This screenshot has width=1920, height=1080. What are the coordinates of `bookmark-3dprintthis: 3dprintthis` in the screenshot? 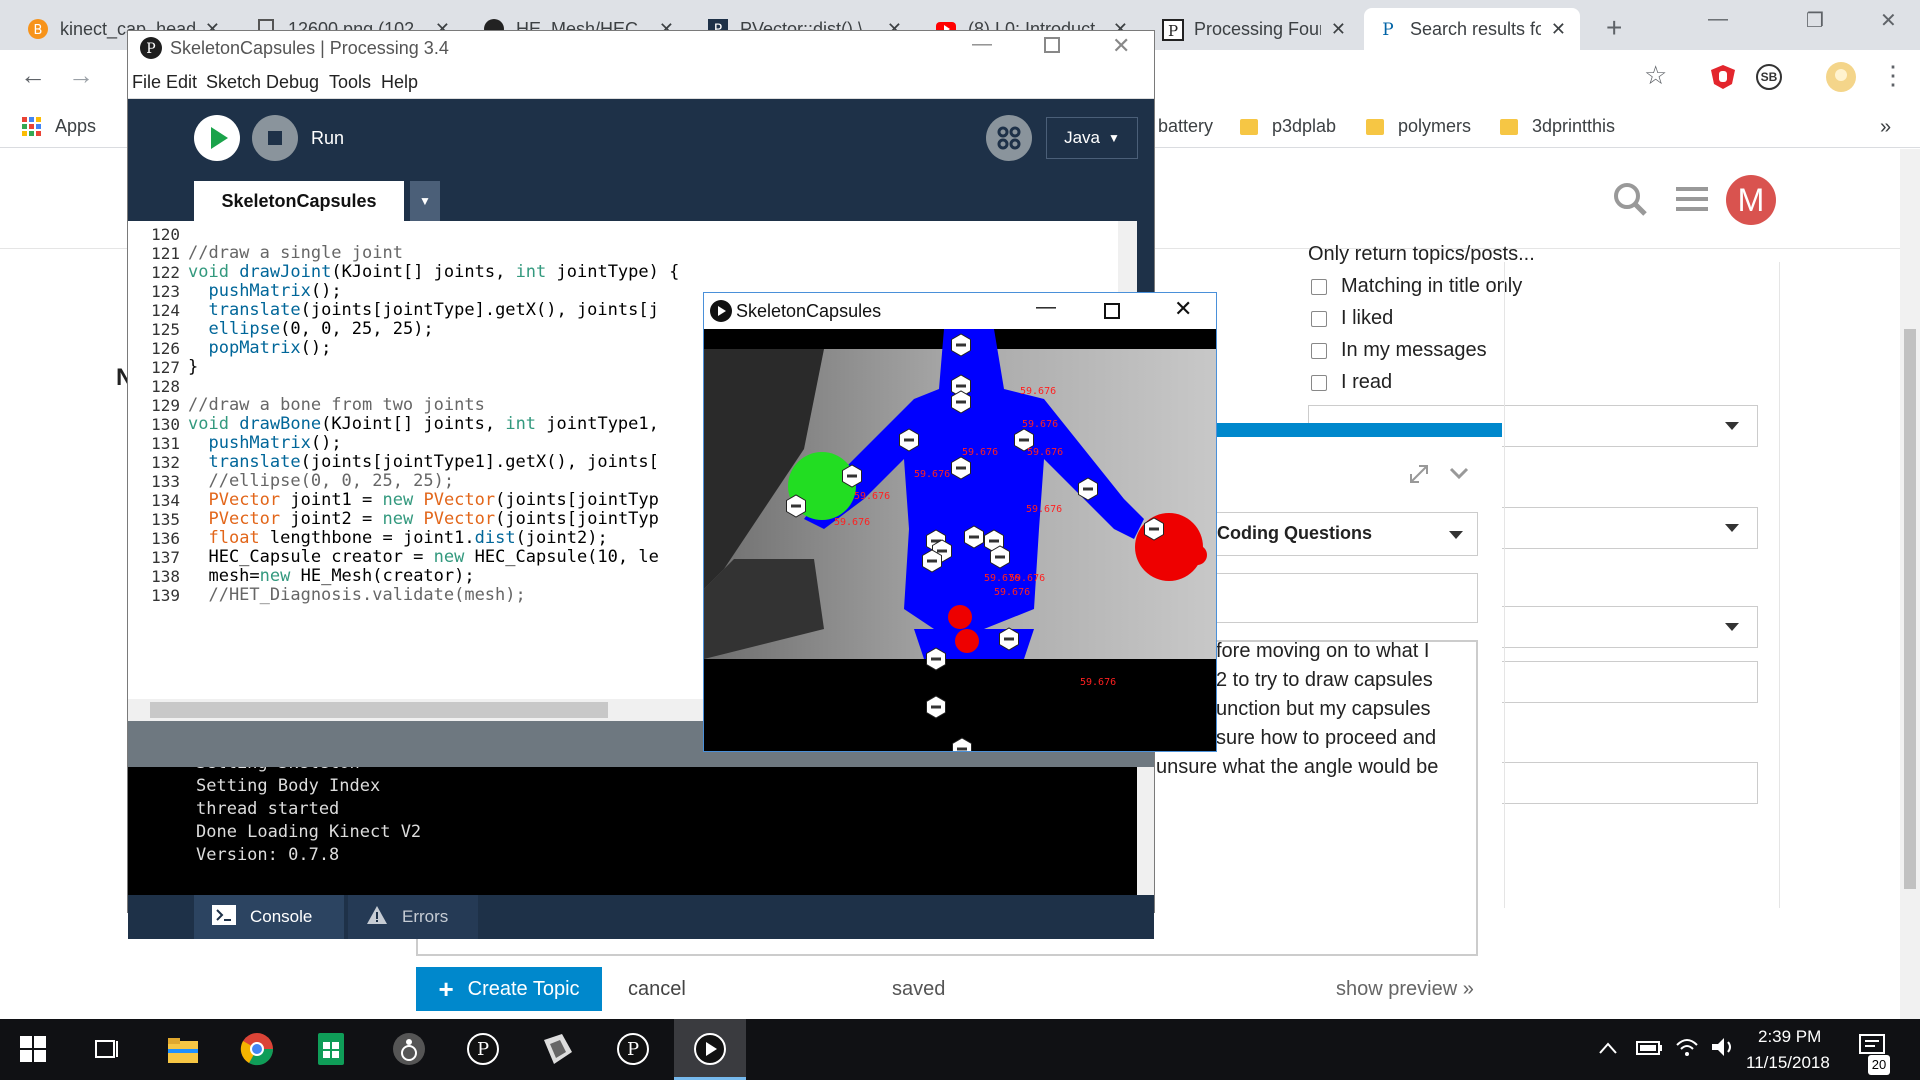 It's located at (1557, 126).